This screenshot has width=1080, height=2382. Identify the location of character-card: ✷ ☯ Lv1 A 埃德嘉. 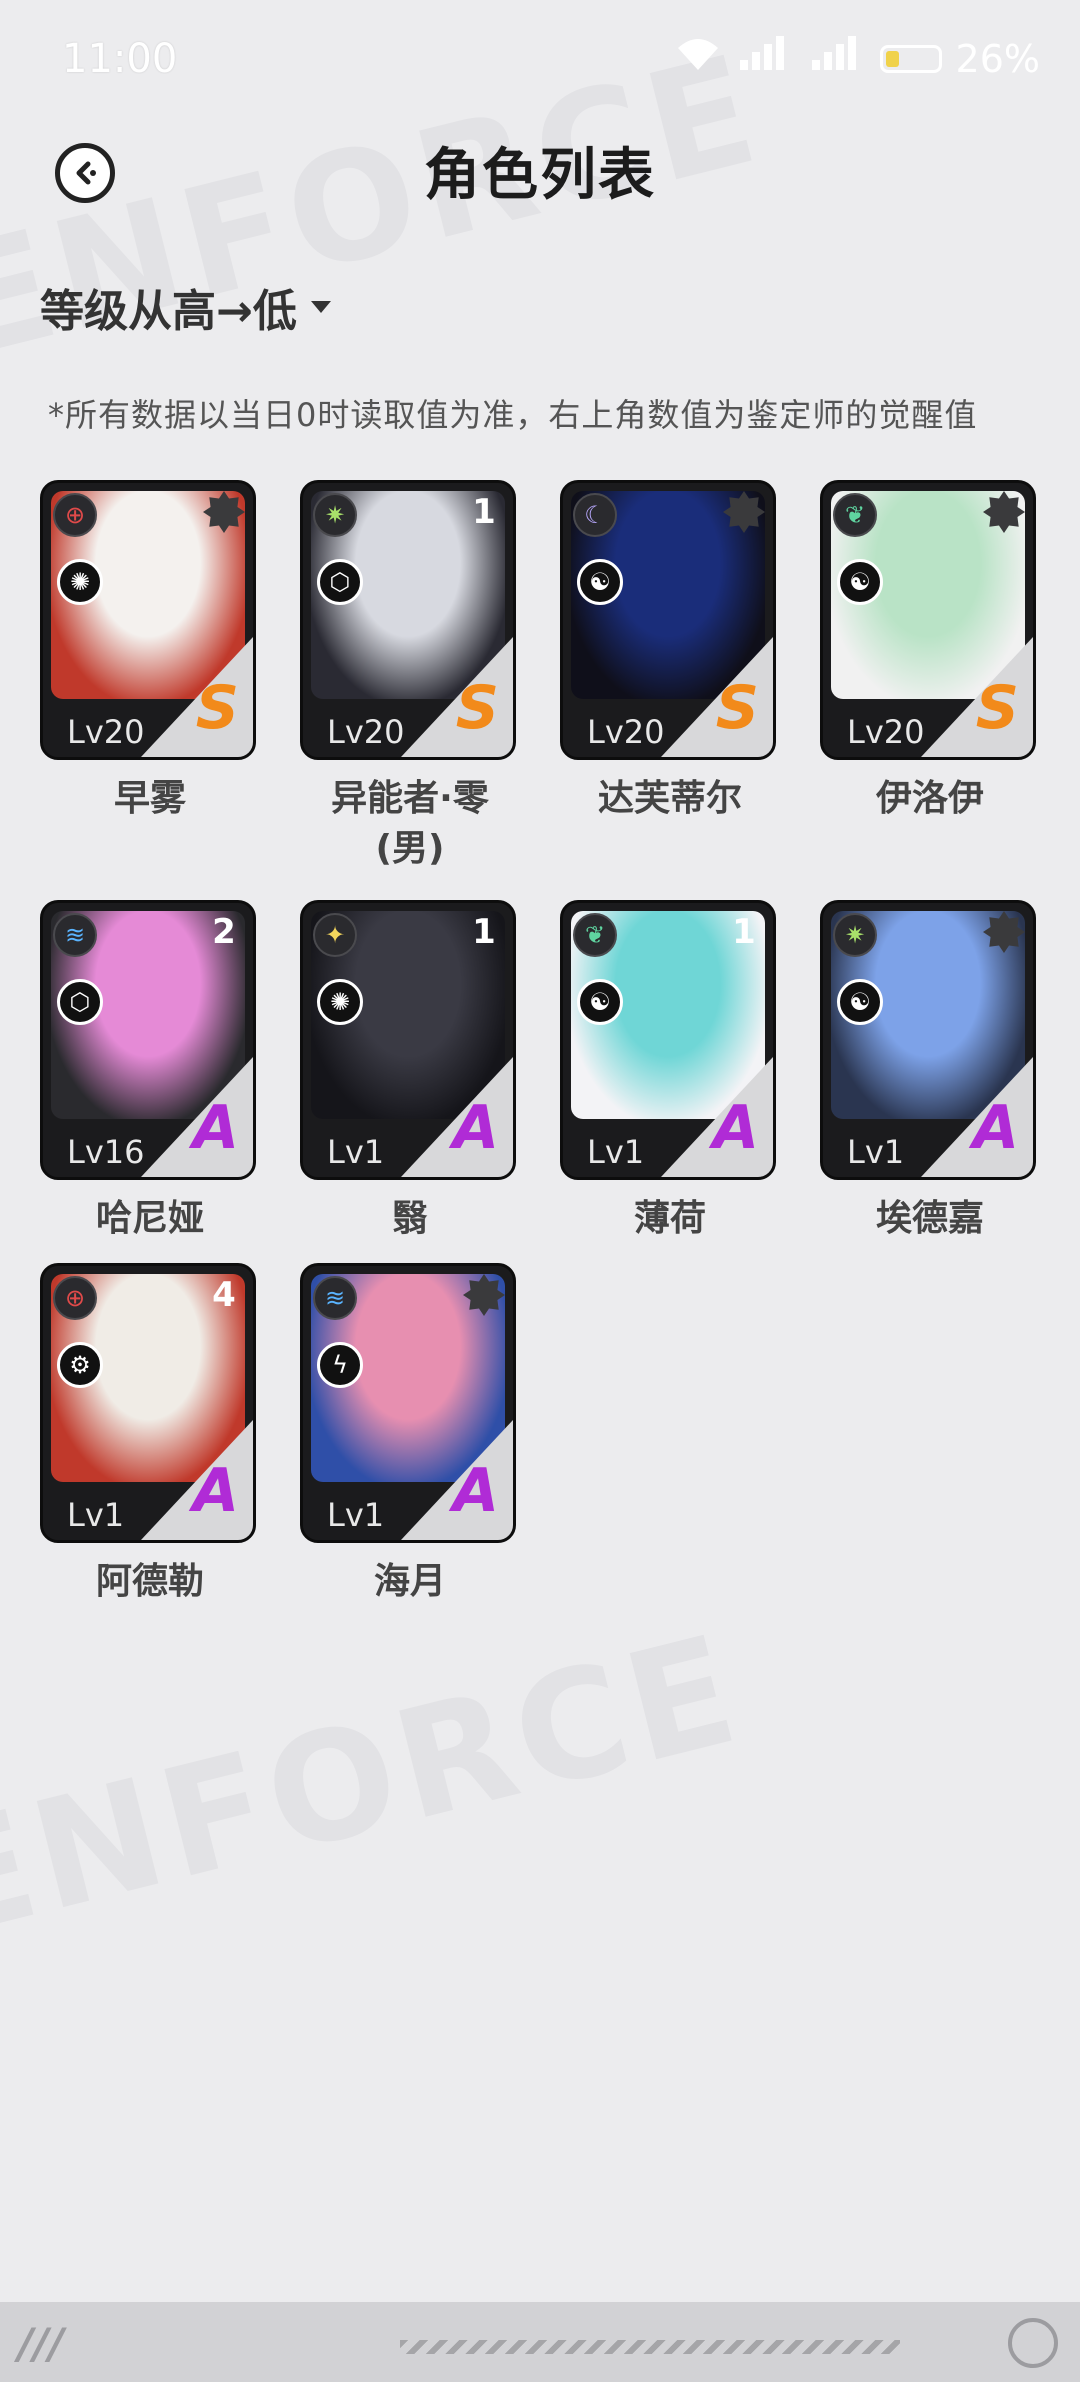
(930, 1072).